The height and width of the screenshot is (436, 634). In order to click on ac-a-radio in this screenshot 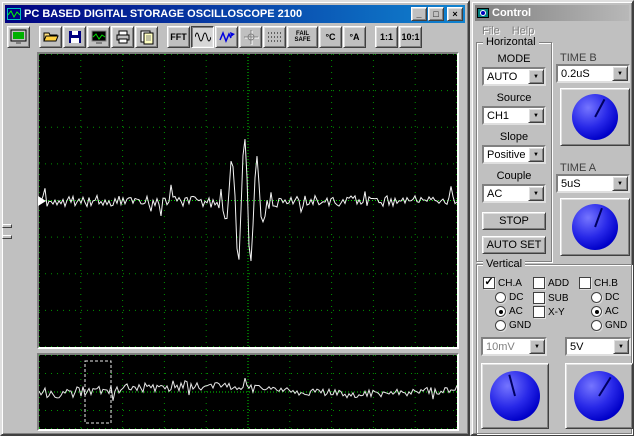, I will do `click(500, 311)`.